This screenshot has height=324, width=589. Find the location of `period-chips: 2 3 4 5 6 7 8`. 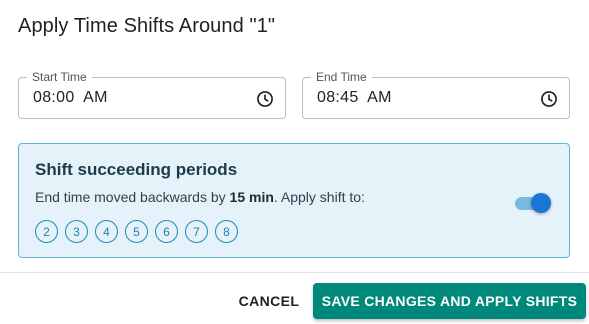

period-chips: 2 3 4 5 6 7 8 is located at coordinates (136, 231).